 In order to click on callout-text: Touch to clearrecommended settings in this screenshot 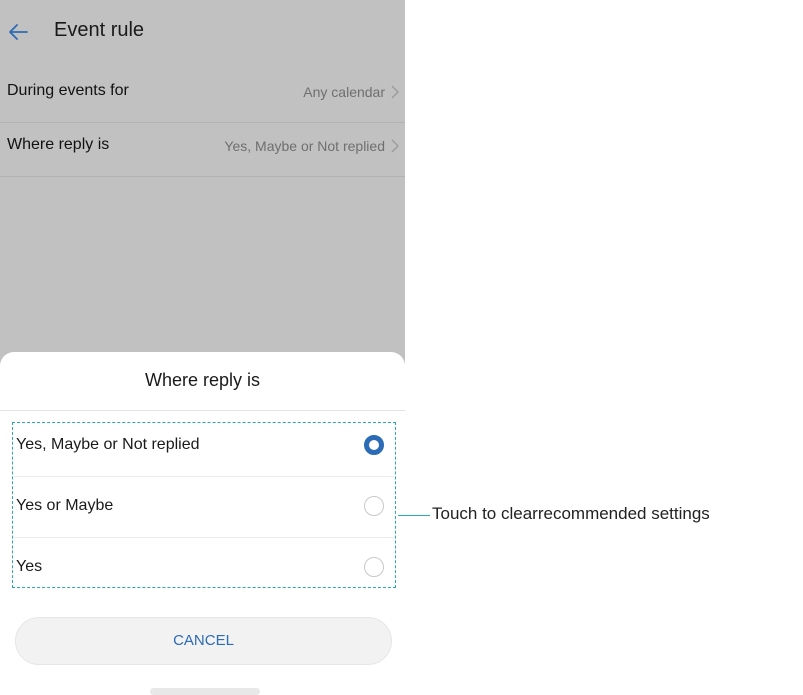, I will do `click(571, 513)`.